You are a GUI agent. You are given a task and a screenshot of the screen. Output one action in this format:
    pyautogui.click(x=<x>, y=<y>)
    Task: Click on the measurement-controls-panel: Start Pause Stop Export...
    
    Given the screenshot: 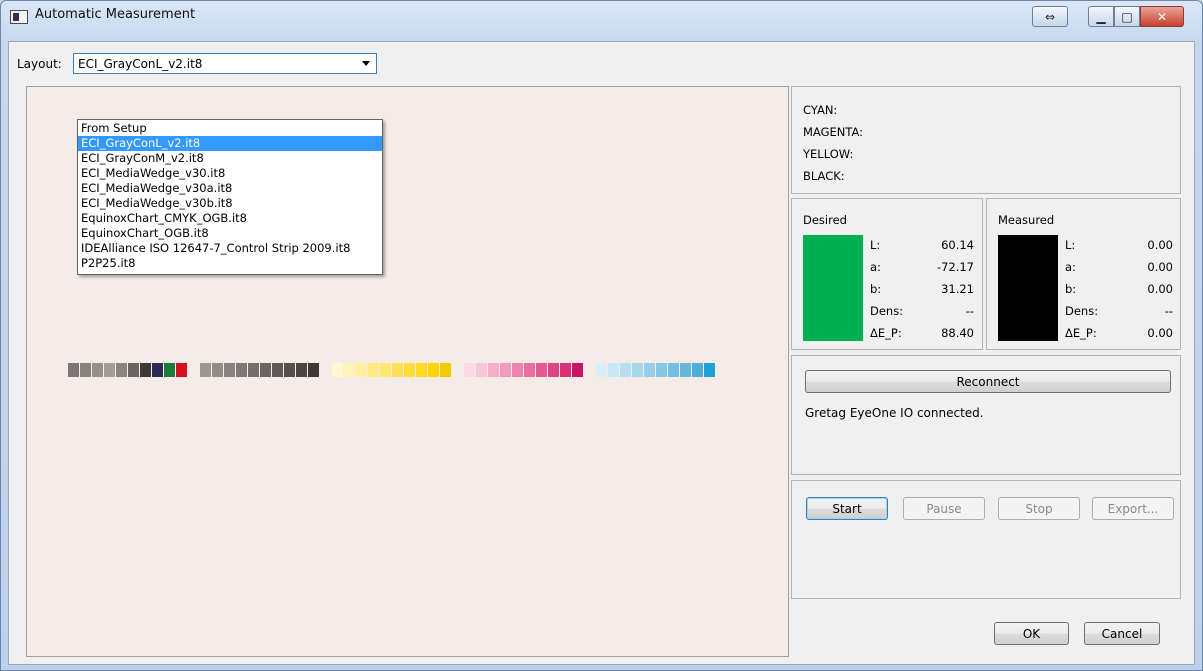 What is the action you would take?
    pyautogui.click(x=986, y=539)
    